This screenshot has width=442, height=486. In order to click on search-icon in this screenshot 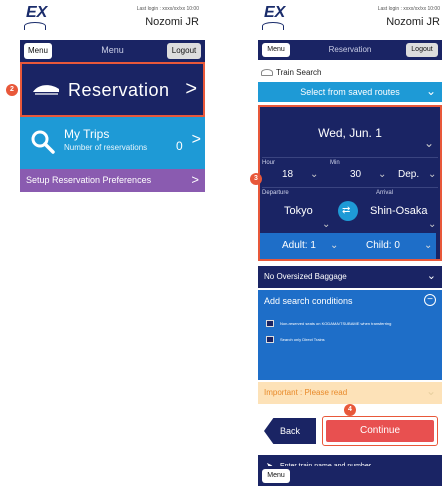, I will do `click(43, 142)`.